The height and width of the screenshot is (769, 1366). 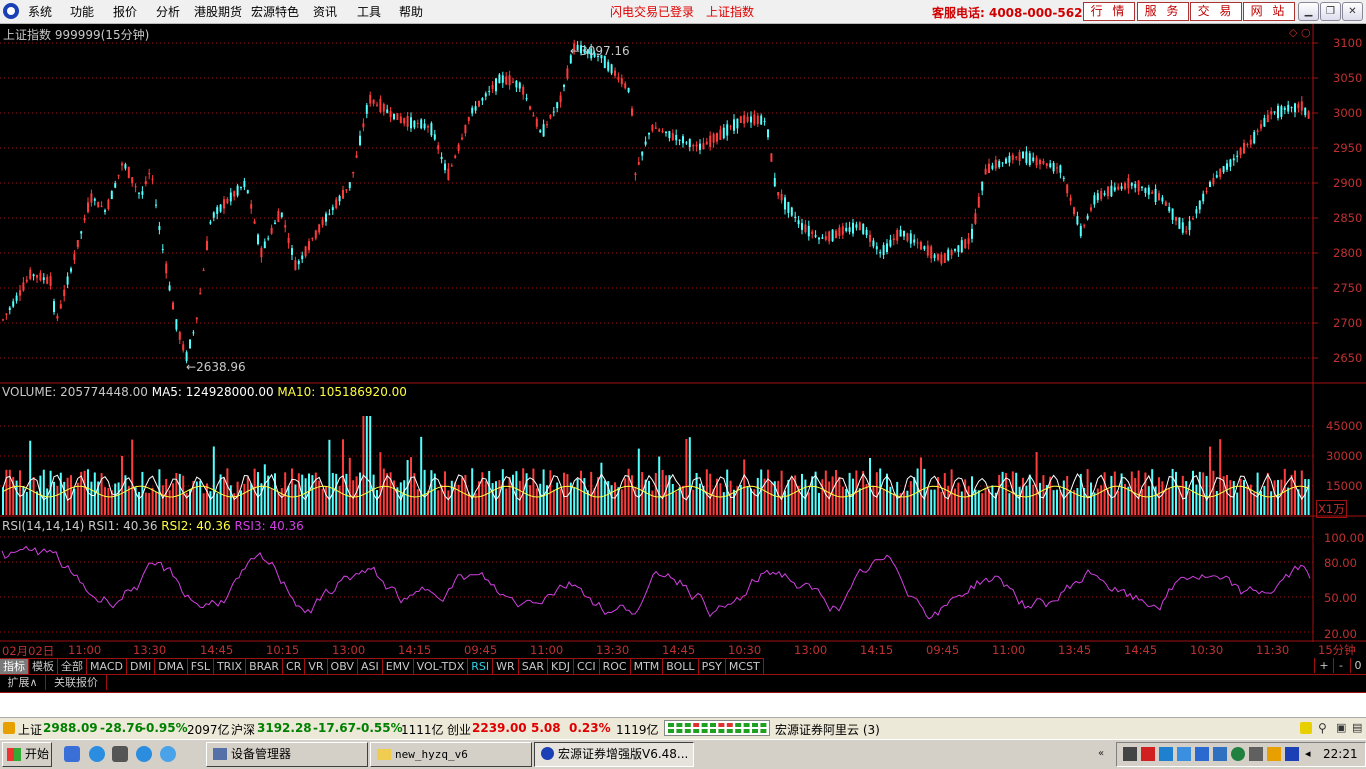 I want to click on sh-change: -28.76, so click(x=121, y=728).